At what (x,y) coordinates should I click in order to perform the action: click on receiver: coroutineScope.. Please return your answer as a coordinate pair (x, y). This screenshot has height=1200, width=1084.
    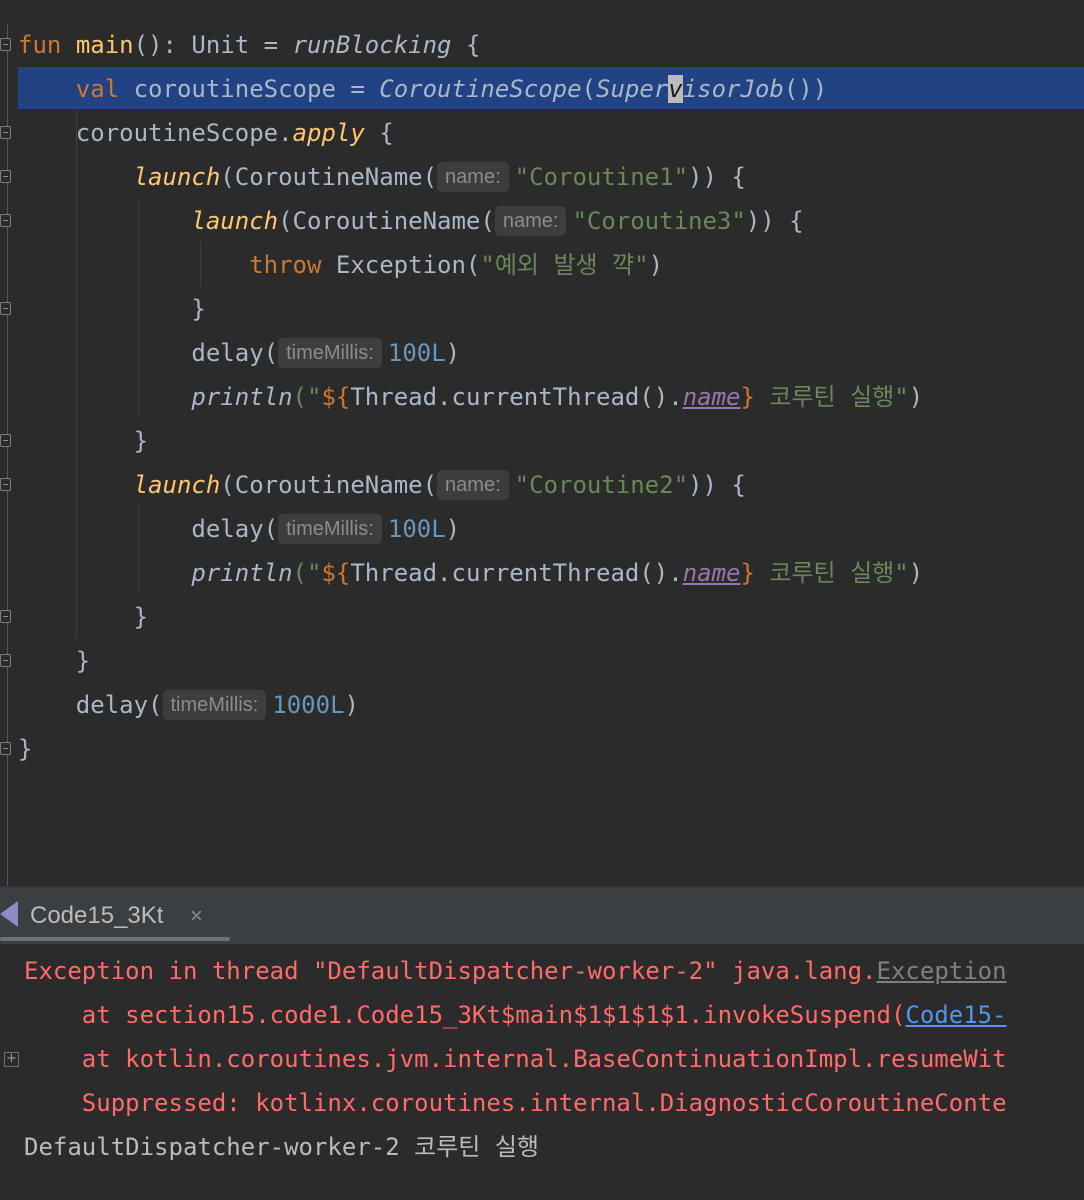
    Looking at the image, I should click on (184, 133).